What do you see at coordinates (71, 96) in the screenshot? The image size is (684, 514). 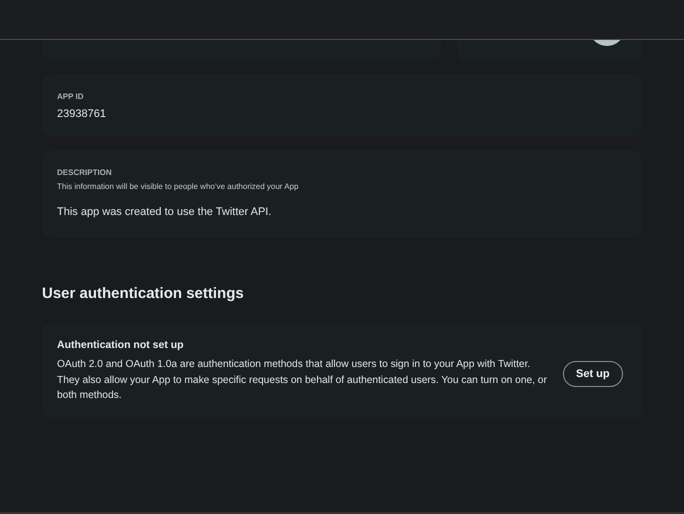 I see `field-label: APP ID` at bounding box center [71, 96].